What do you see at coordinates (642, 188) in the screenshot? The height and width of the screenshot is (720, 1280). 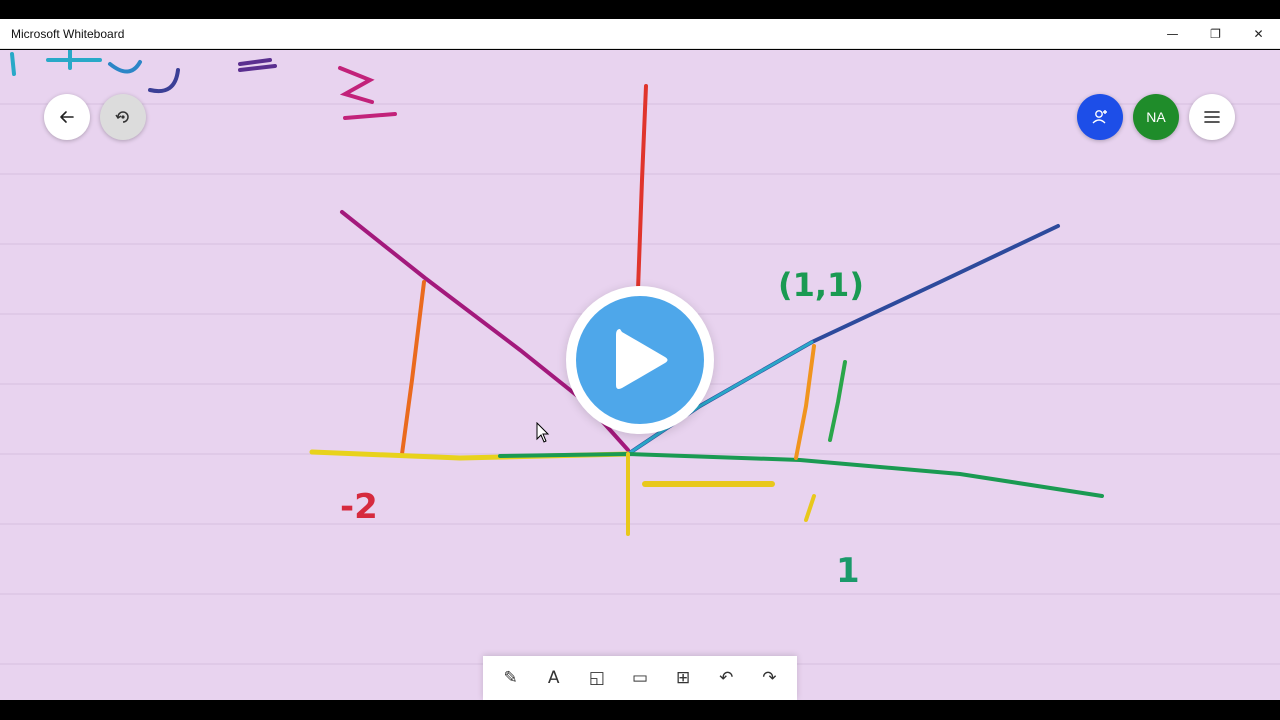 I see `y-axis-stroke` at bounding box center [642, 188].